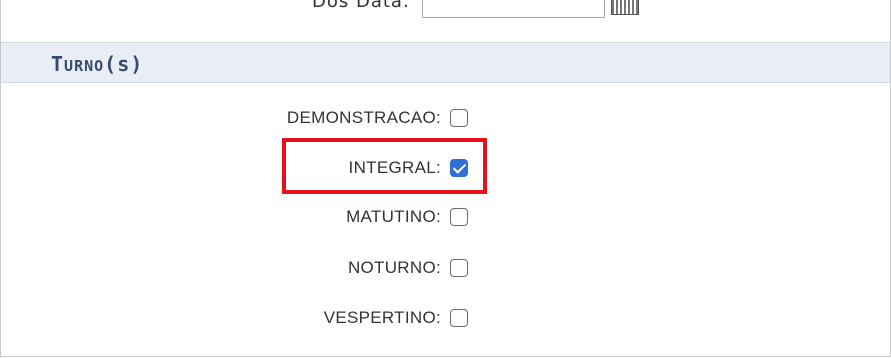 This screenshot has height=358, width=891. What do you see at coordinates (363, 117) in the screenshot?
I see `option-label: DEMONSTRACAO:` at bounding box center [363, 117].